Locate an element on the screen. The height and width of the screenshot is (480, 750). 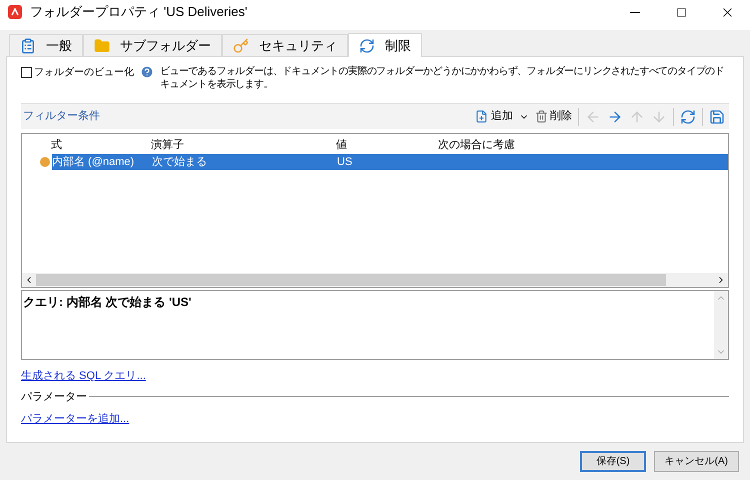
query-text: クエリ: 内部名 次で始まる 'US' is located at coordinates (107, 302).